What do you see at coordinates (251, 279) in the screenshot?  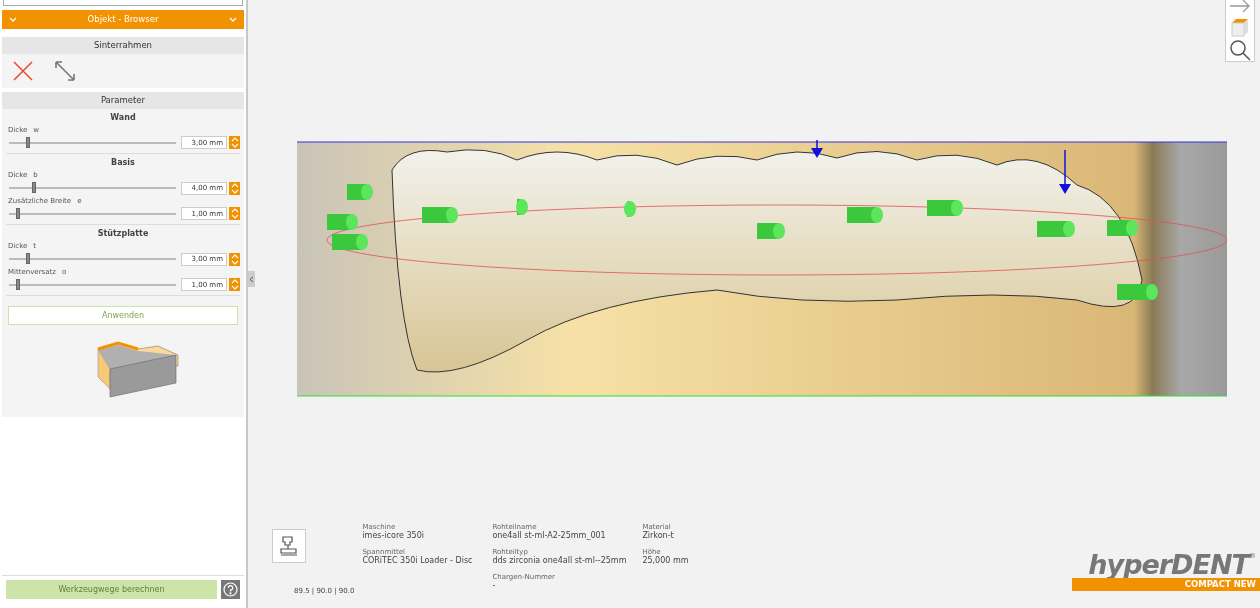 I see `splitter-handle` at bounding box center [251, 279].